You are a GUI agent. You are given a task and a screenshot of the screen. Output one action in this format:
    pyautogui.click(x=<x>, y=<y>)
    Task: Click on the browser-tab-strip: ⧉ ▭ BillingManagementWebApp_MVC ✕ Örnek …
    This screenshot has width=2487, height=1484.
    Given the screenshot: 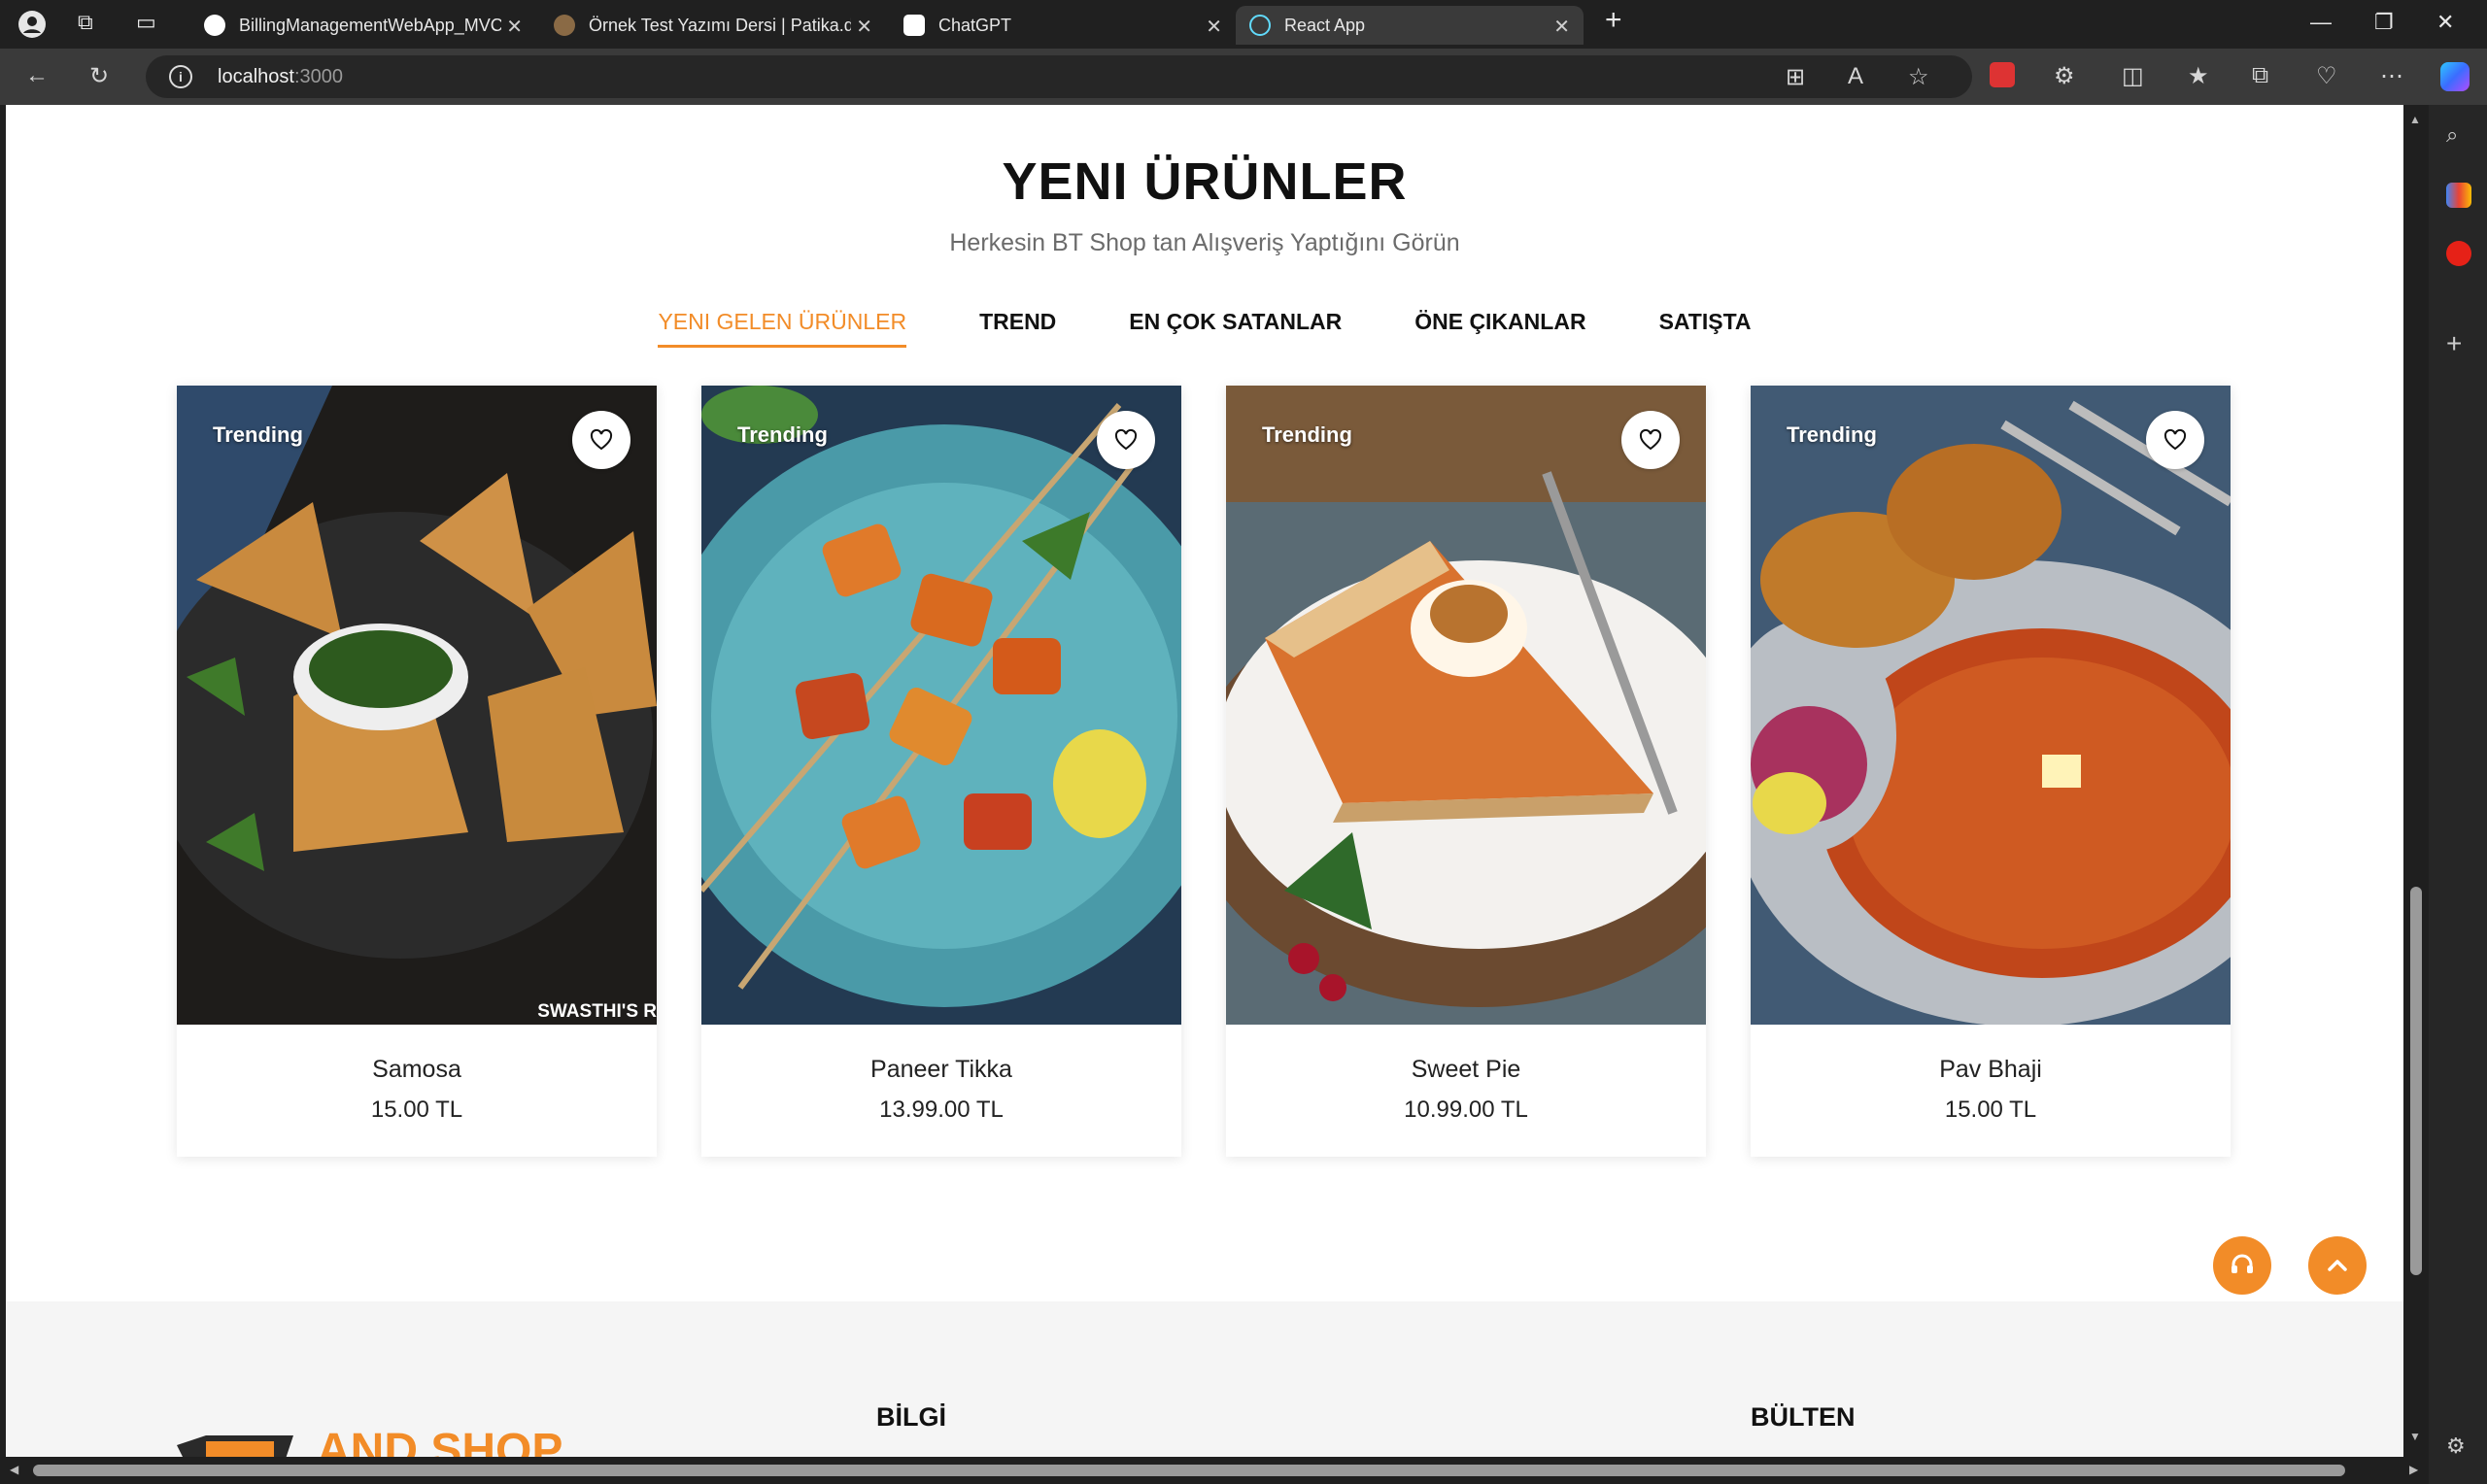 What is the action you would take?
    pyautogui.click(x=1243, y=24)
    